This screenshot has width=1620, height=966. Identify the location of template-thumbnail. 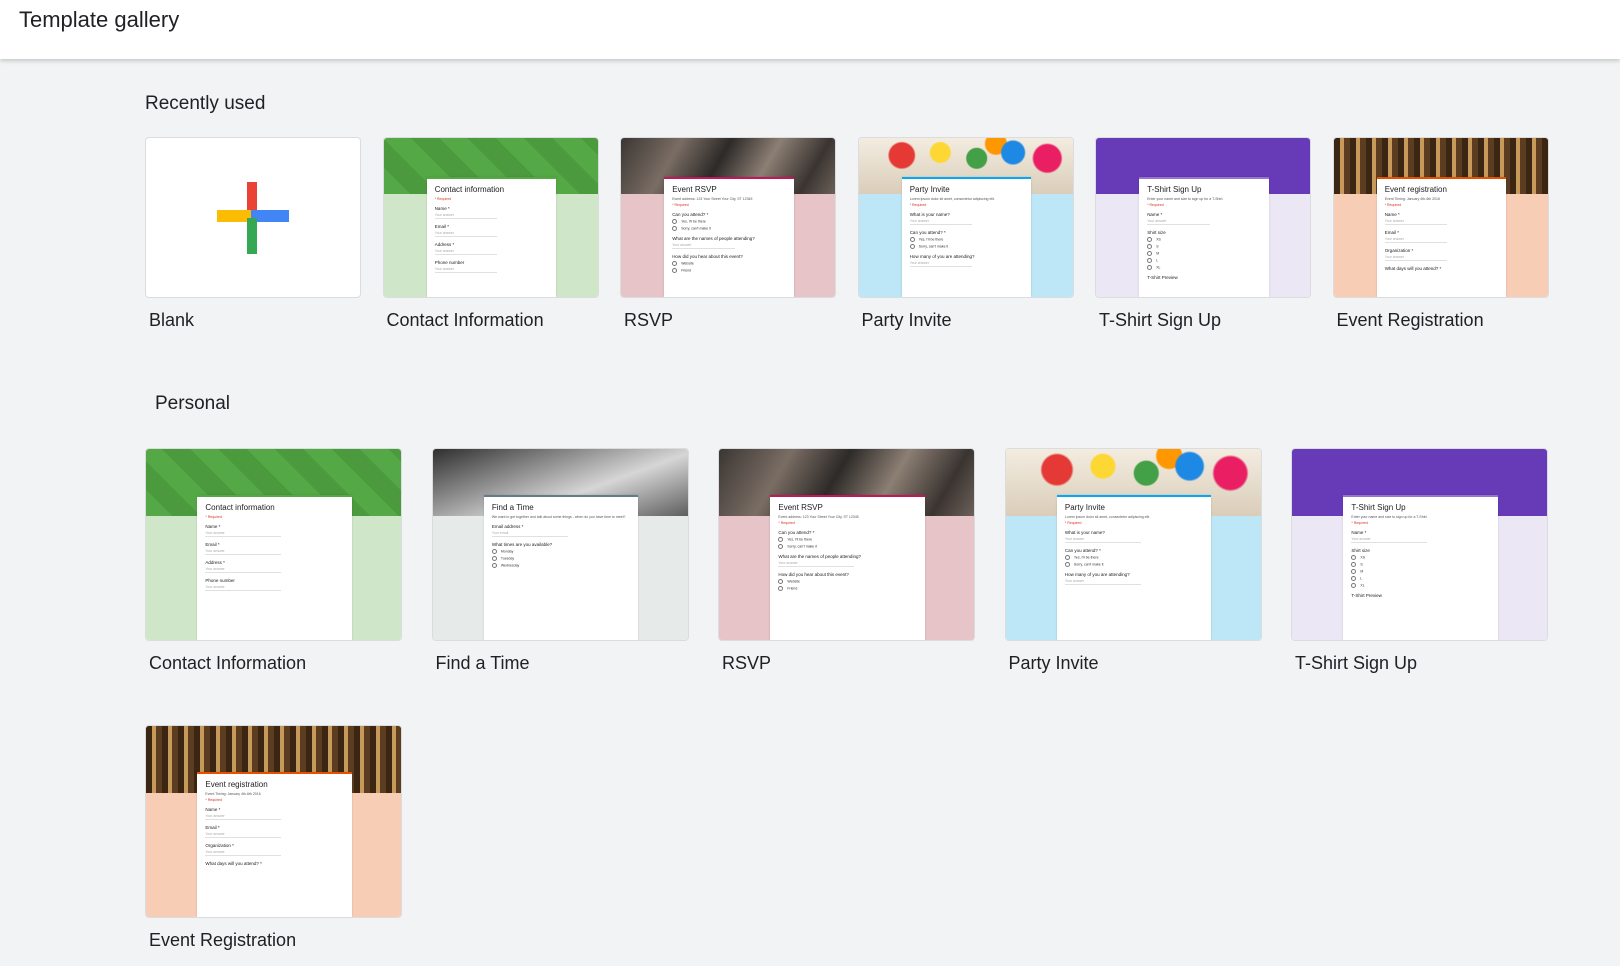
(253, 217).